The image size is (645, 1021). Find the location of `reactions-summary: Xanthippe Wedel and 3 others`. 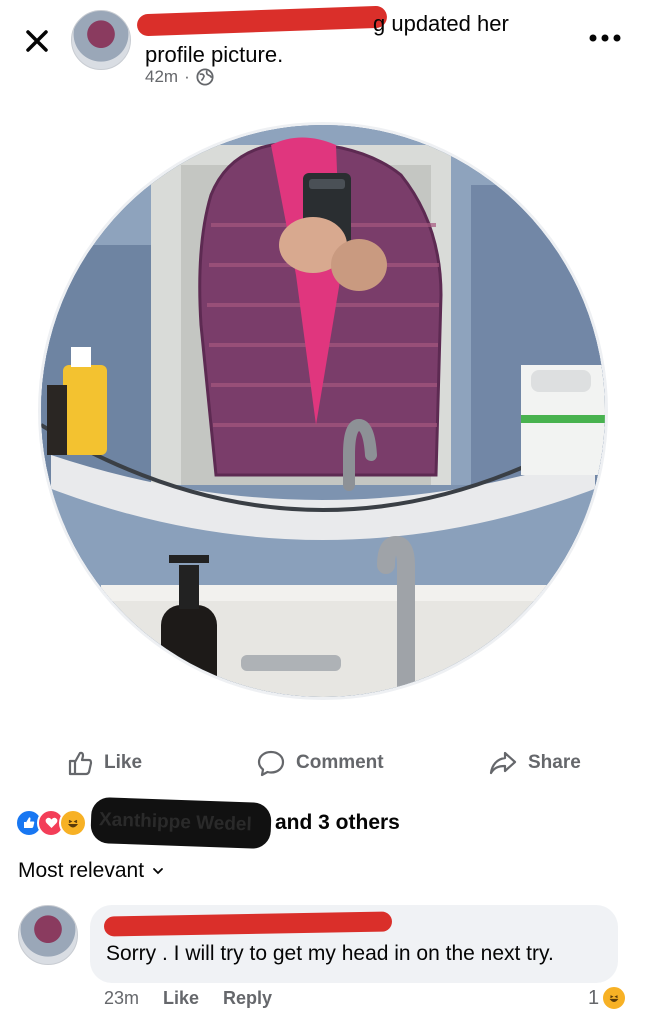

reactions-summary: Xanthippe Wedel and 3 others is located at coordinates (207, 823).